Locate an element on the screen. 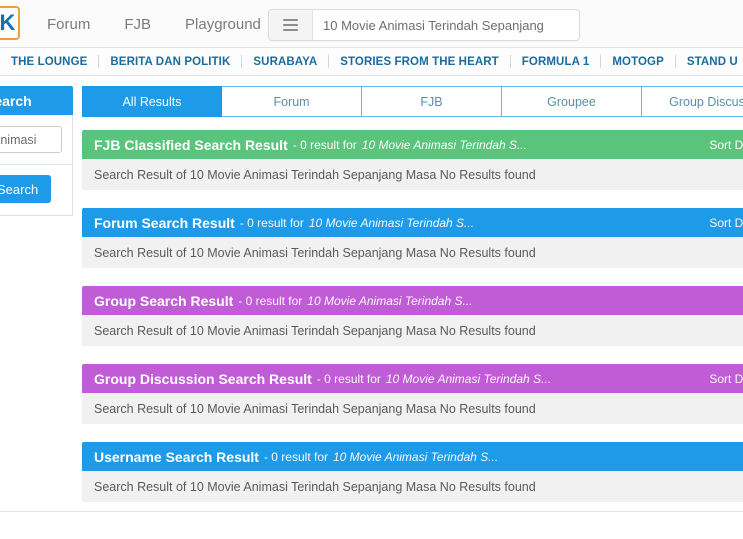  tab-forum: Forum is located at coordinates (292, 101).